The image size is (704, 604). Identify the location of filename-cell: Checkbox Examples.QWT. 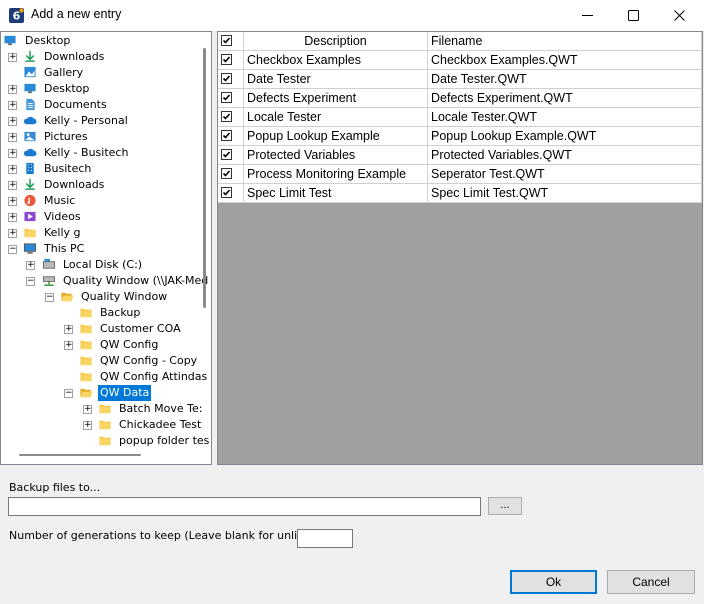
(565, 60).